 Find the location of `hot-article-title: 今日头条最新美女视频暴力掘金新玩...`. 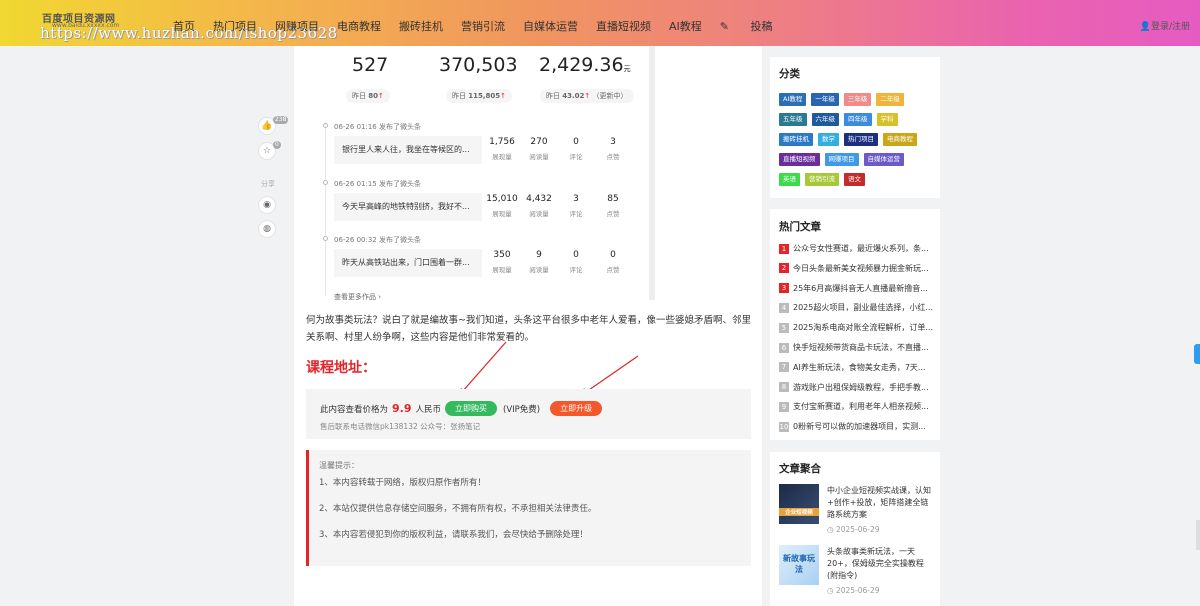

hot-article-title: 今日头条最新美女视频暴力掘金新玩... is located at coordinates (861, 268).